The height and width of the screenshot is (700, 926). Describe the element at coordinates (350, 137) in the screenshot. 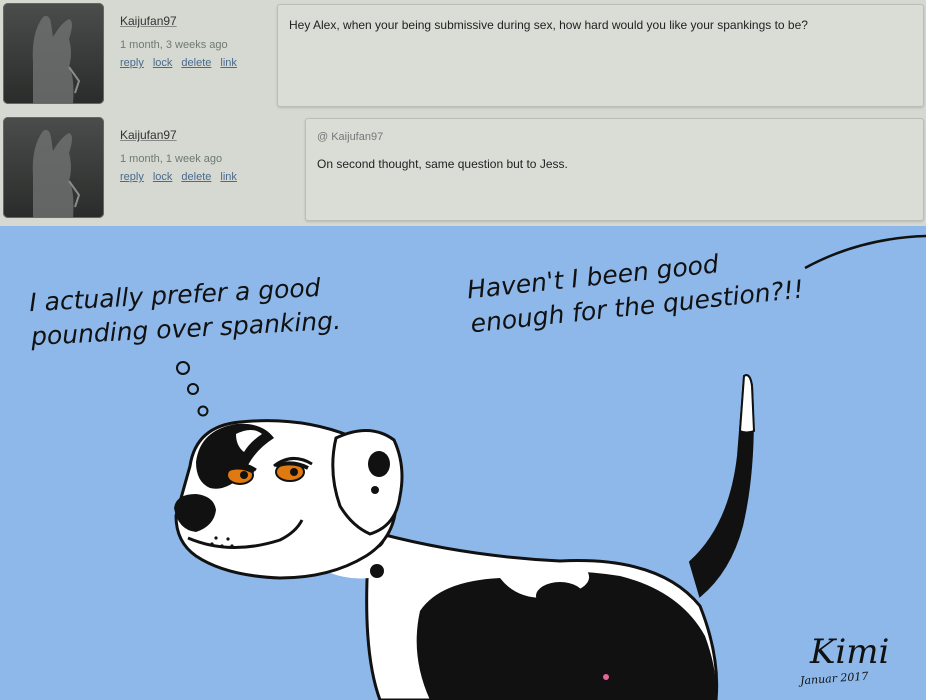

I see `quote-username: @ Kaijufan97` at that location.